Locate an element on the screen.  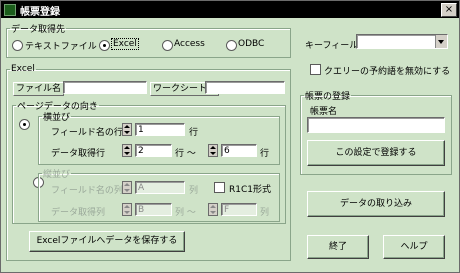
field-row-input: 1 is located at coordinates (160, 129).